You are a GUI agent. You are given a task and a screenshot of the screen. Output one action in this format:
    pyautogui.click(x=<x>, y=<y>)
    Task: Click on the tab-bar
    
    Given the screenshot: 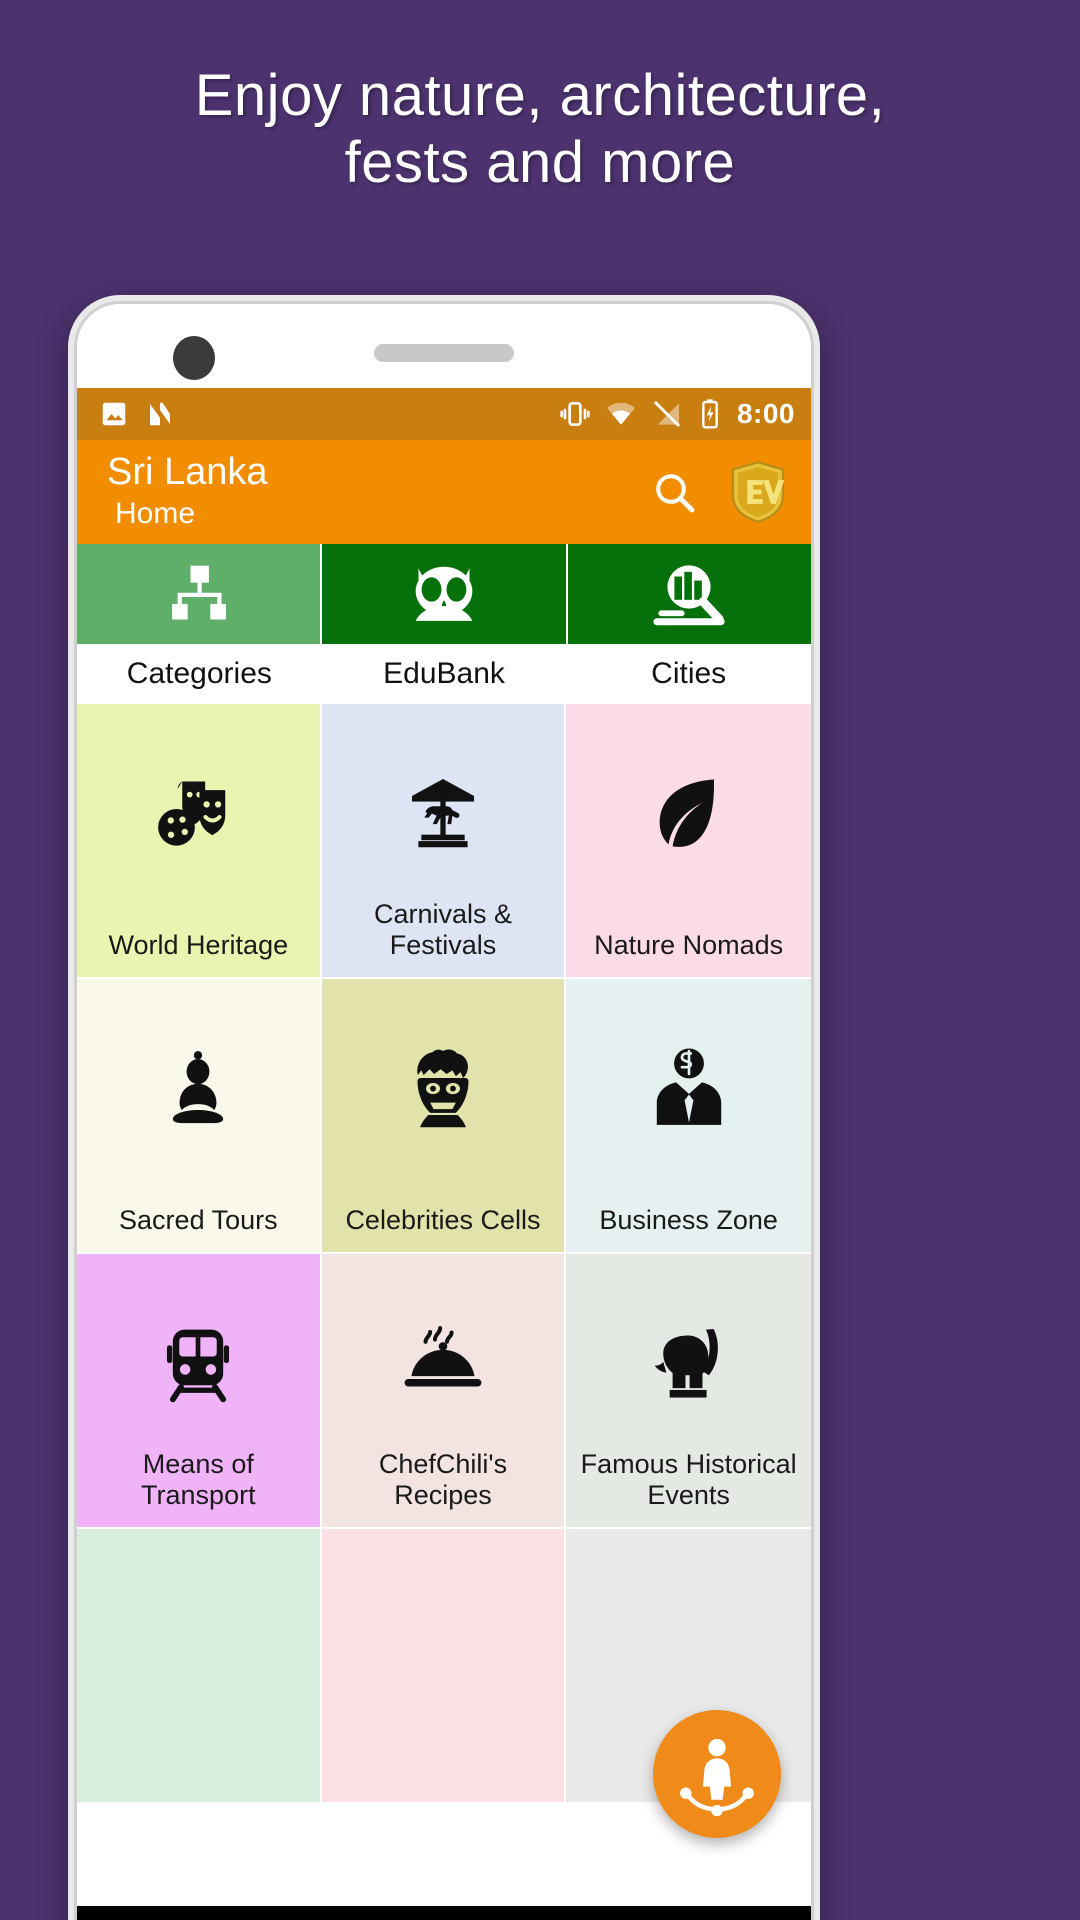 What is the action you would take?
    pyautogui.click(x=444, y=594)
    